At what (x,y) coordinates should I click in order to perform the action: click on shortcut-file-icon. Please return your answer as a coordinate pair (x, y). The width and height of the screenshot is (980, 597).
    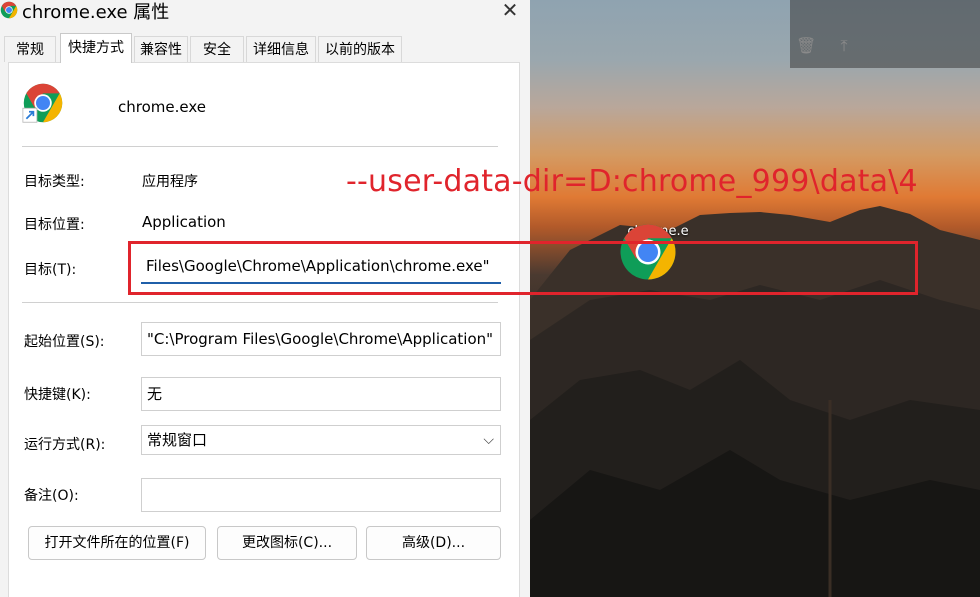
    Looking at the image, I should click on (43, 103).